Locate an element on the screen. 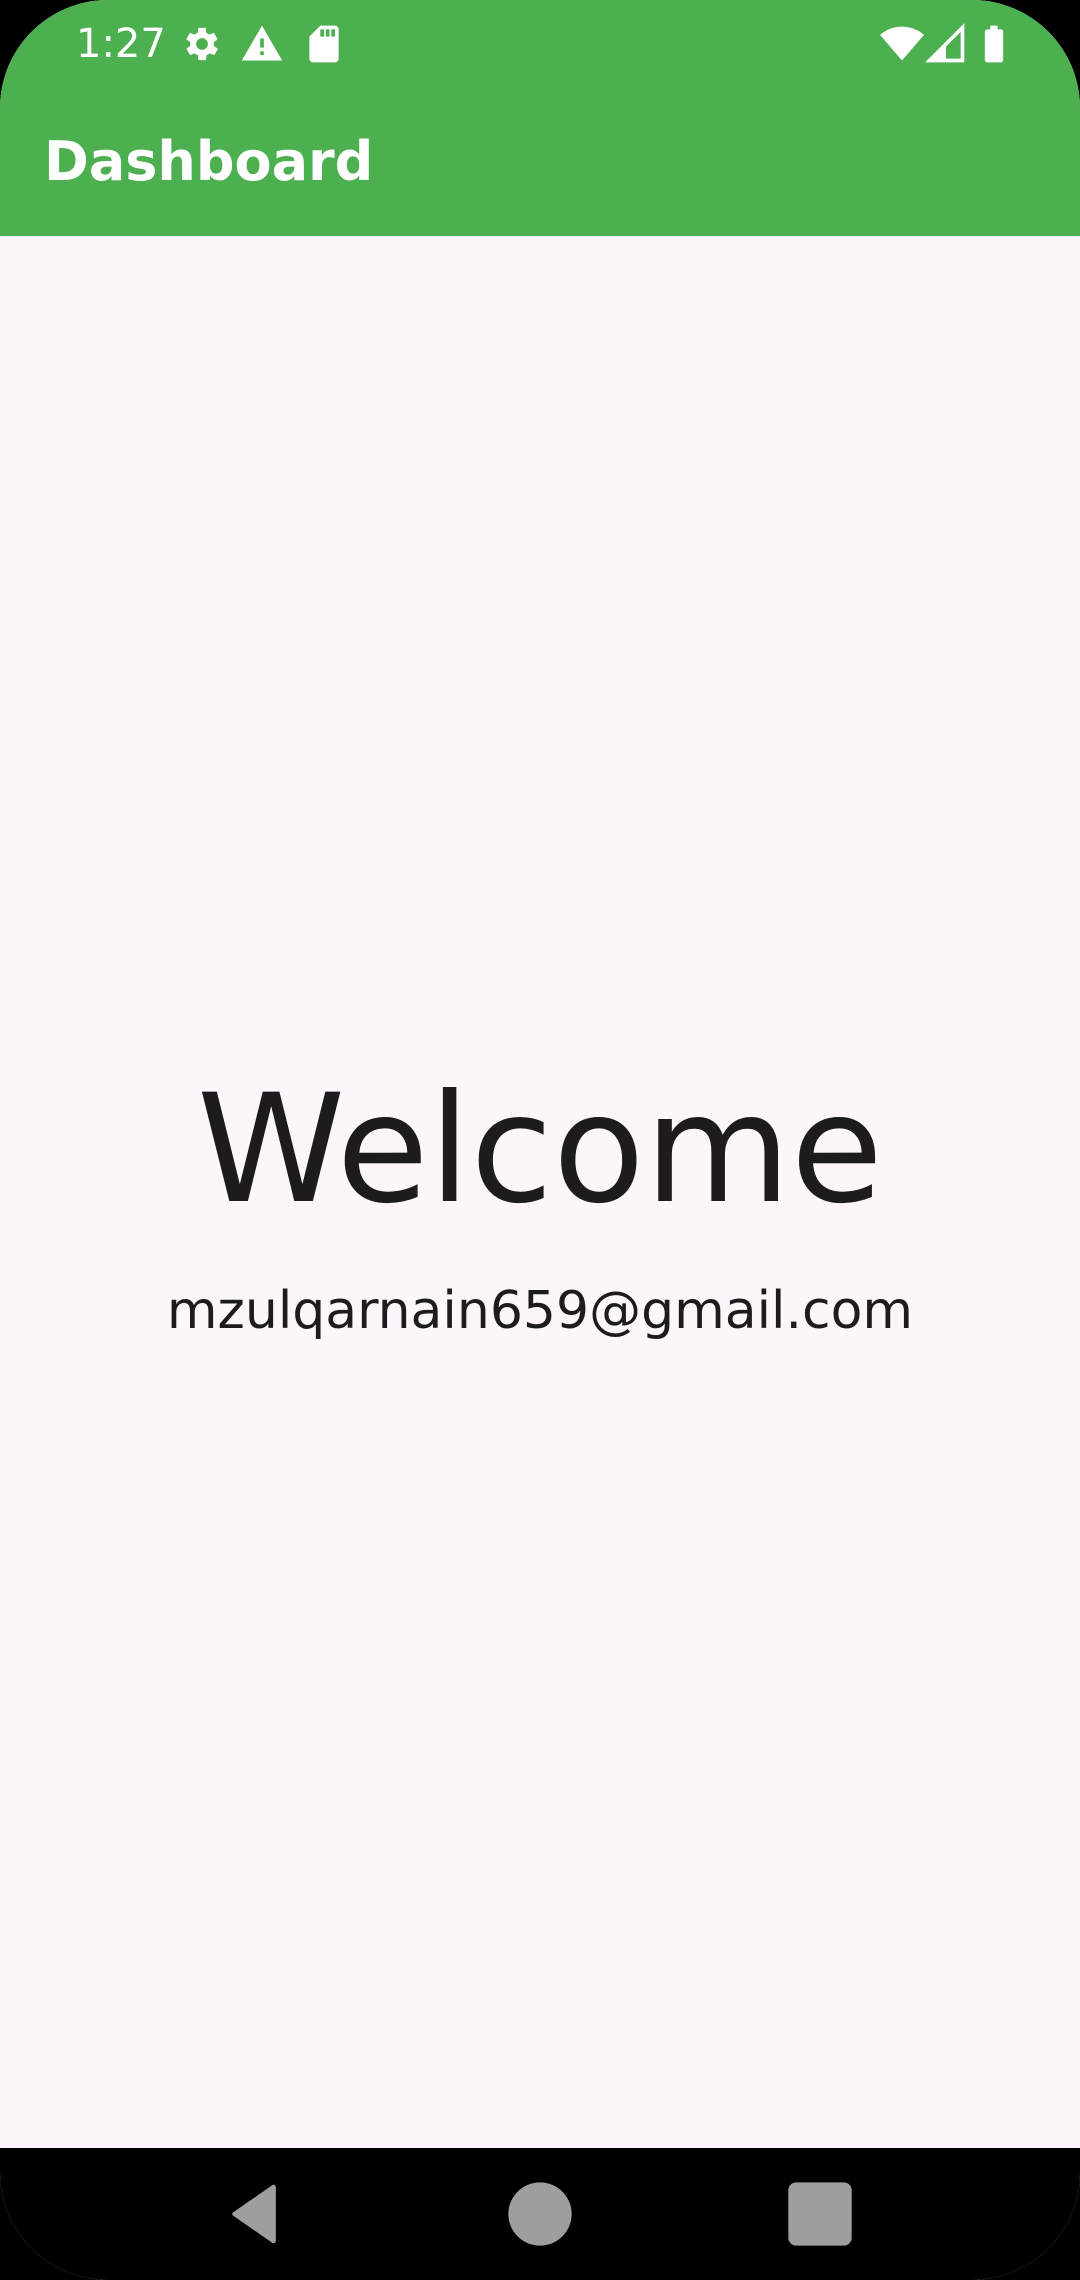  recents-icon is located at coordinates (820, 2214).